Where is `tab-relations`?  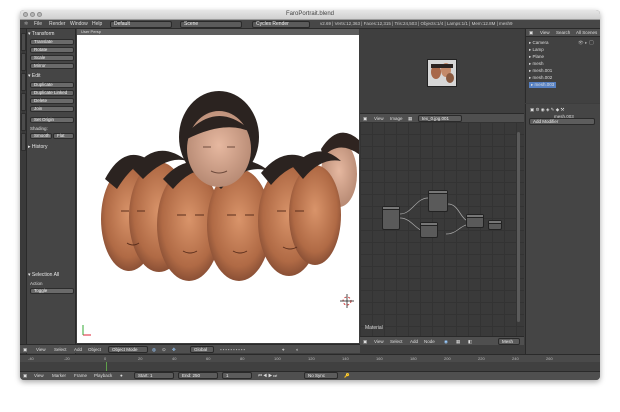 tab-relations is located at coordinates (23, 82).